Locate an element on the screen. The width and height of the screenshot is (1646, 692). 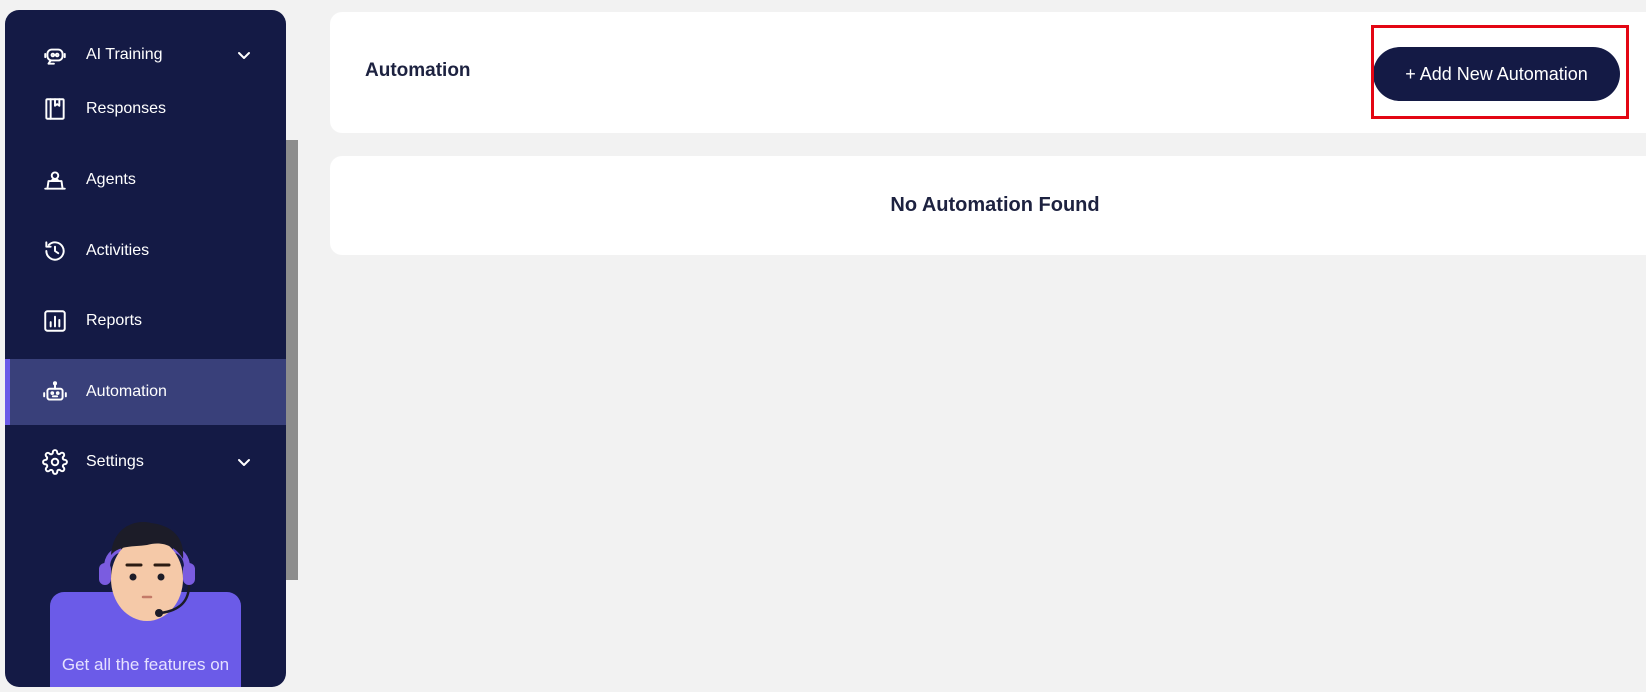
sidebar-item-agents: Agents is located at coordinates (145, 180).